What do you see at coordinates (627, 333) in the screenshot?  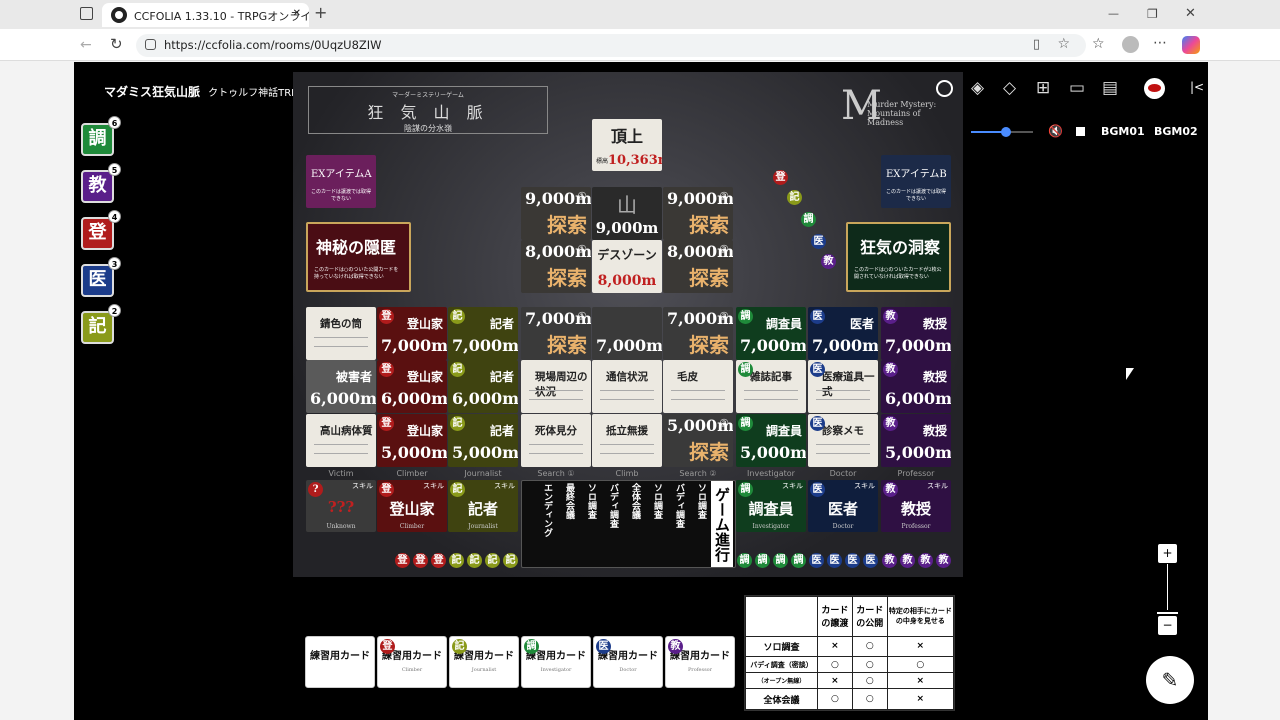 I see `distance-card: 7,000m` at bounding box center [627, 333].